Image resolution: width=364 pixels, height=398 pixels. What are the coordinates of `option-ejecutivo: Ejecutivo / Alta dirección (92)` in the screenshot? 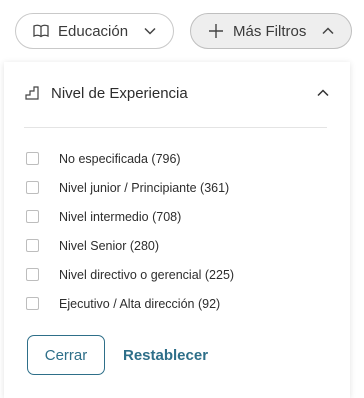 It's located at (176, 303).